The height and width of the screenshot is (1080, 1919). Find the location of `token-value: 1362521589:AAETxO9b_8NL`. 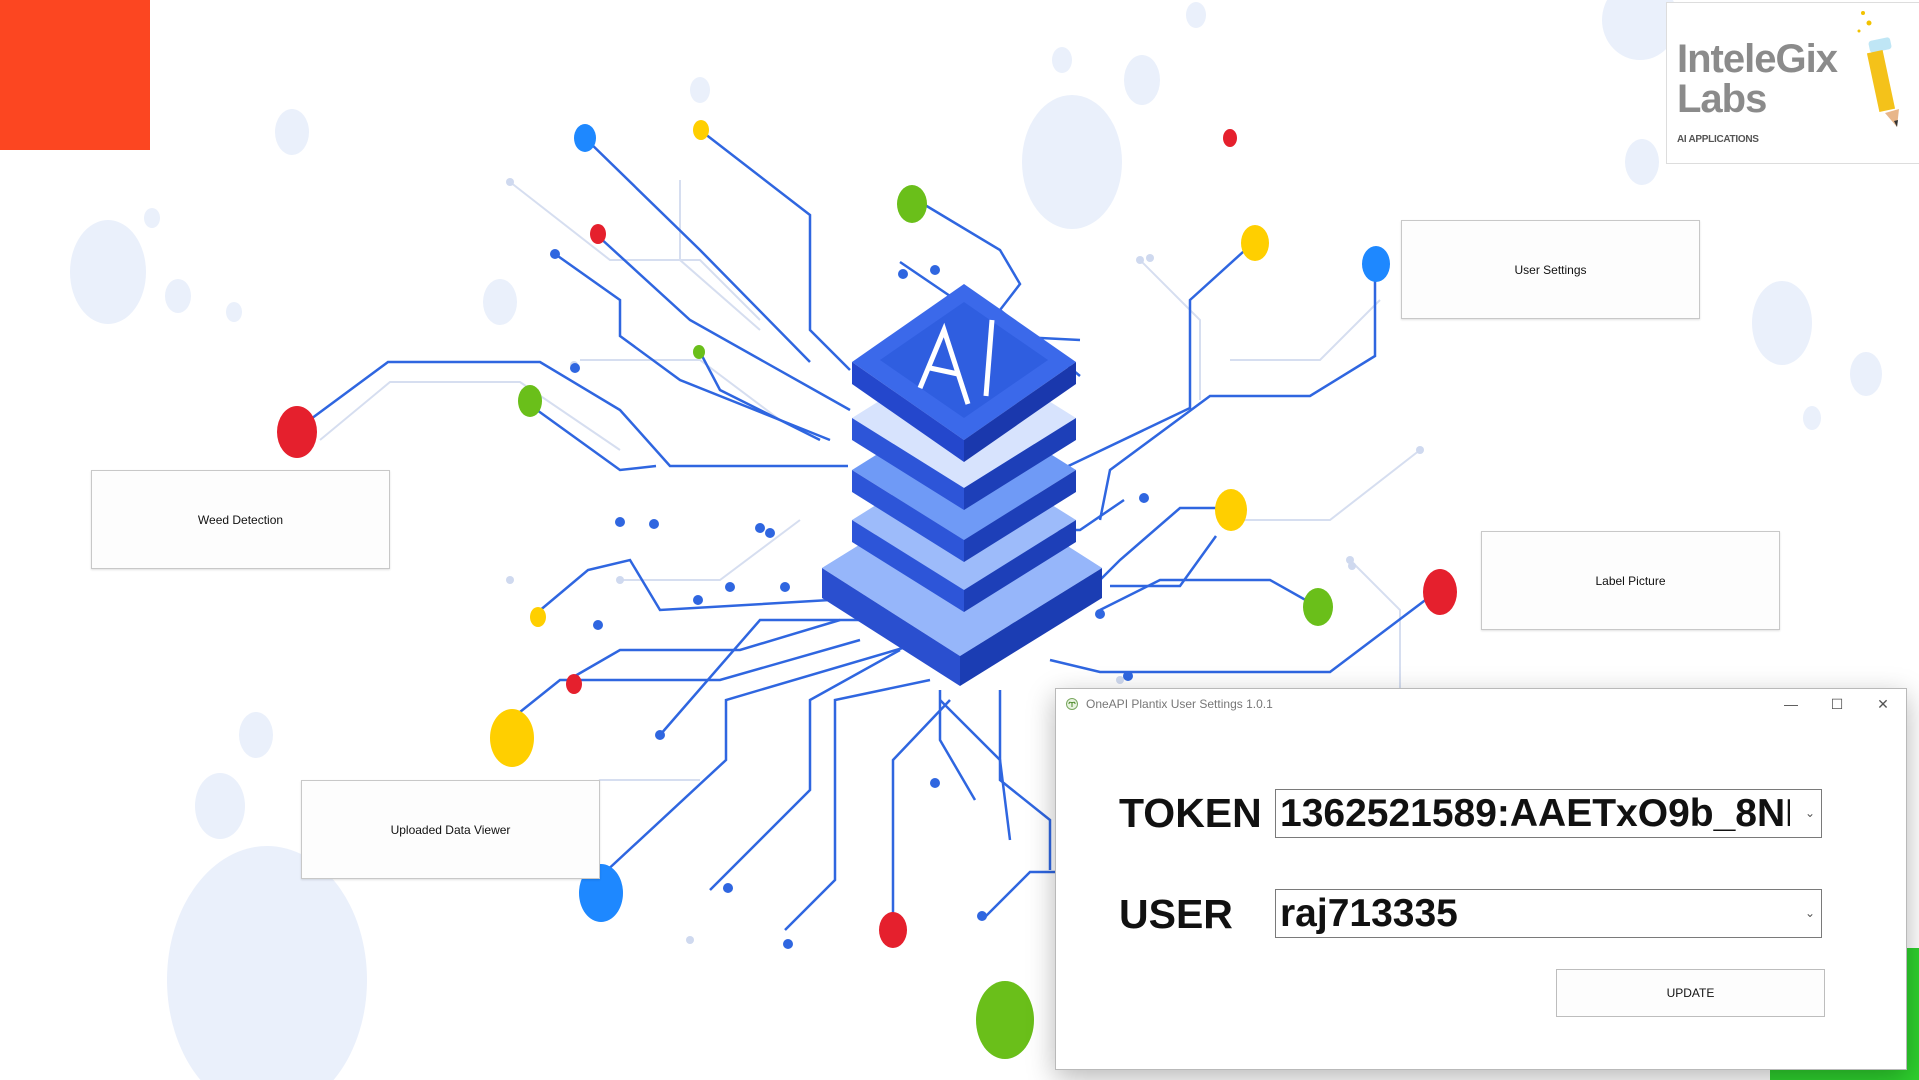

token-value: 1362521589:AAETxO9b_8NL is located at coordinates (1535, 813).